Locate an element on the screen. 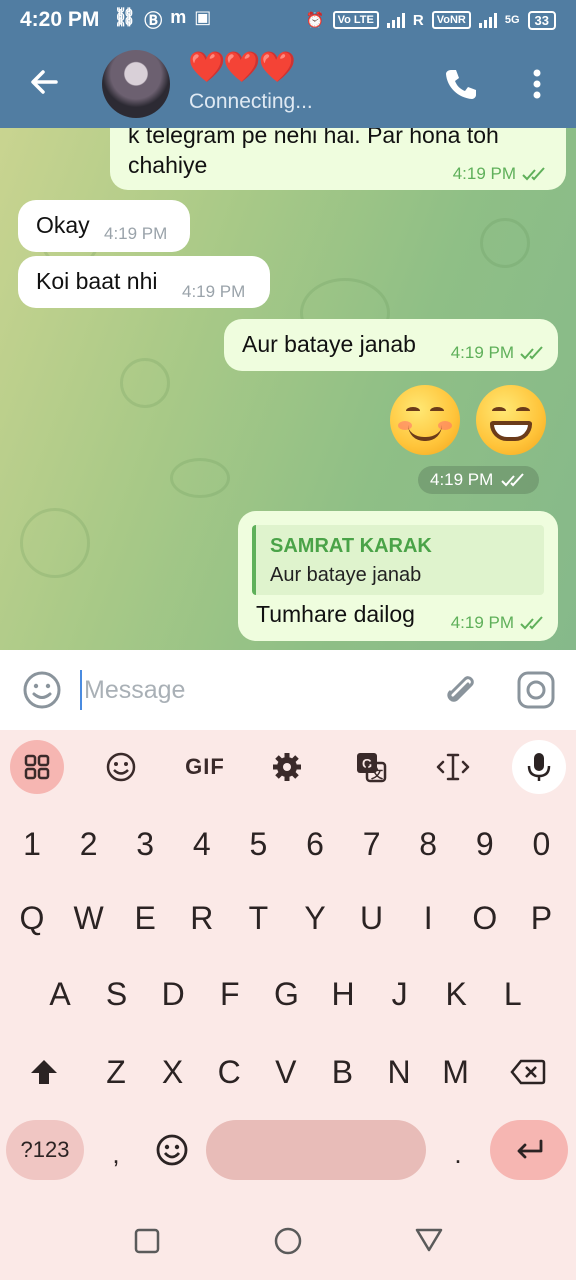 The image size is (576, 1280). message-text: Koi baat nhi is located at coordinates (97, 281).